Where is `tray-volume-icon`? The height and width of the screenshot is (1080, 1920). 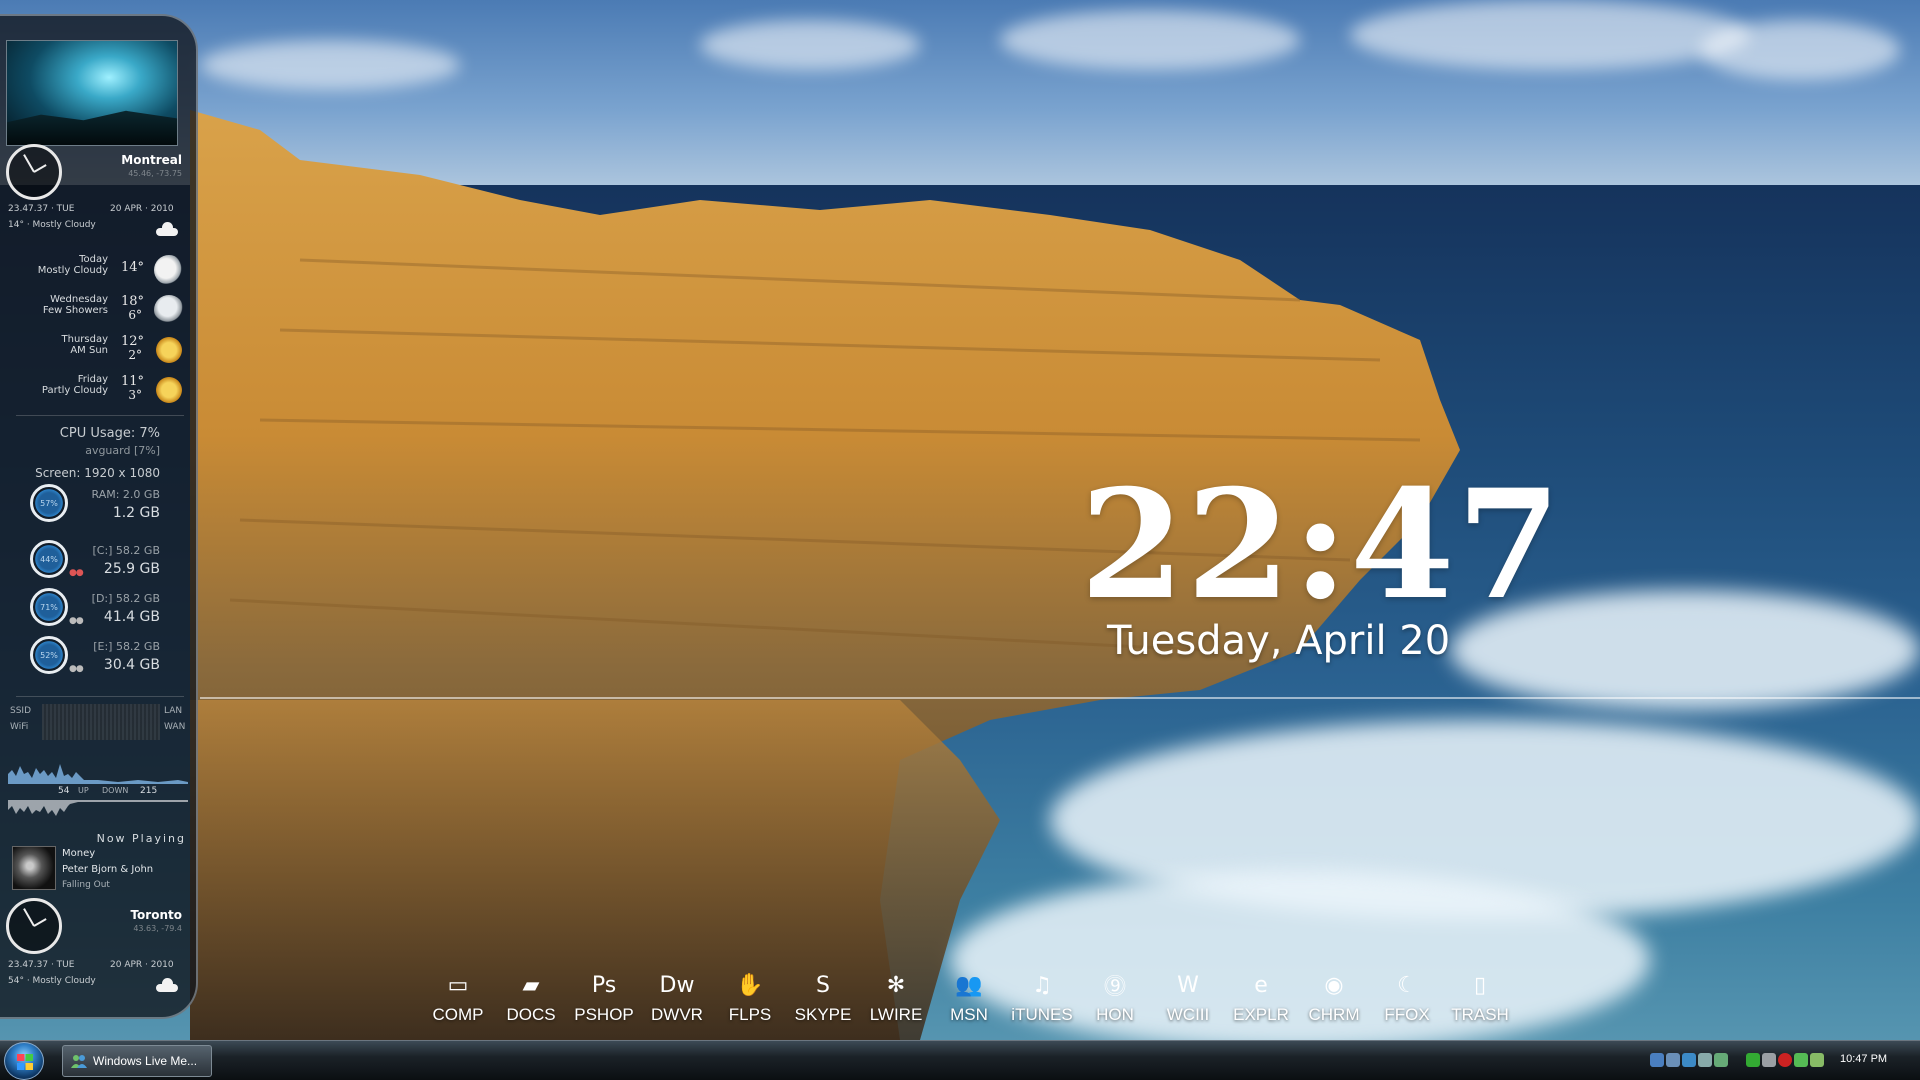
tray-volume-icon is located at coordinates (1769, 1060).